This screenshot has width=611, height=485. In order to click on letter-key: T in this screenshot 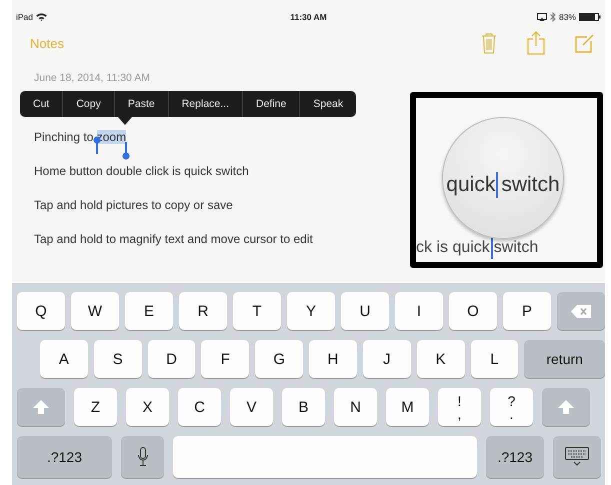, I will do `click(257, 311)`.